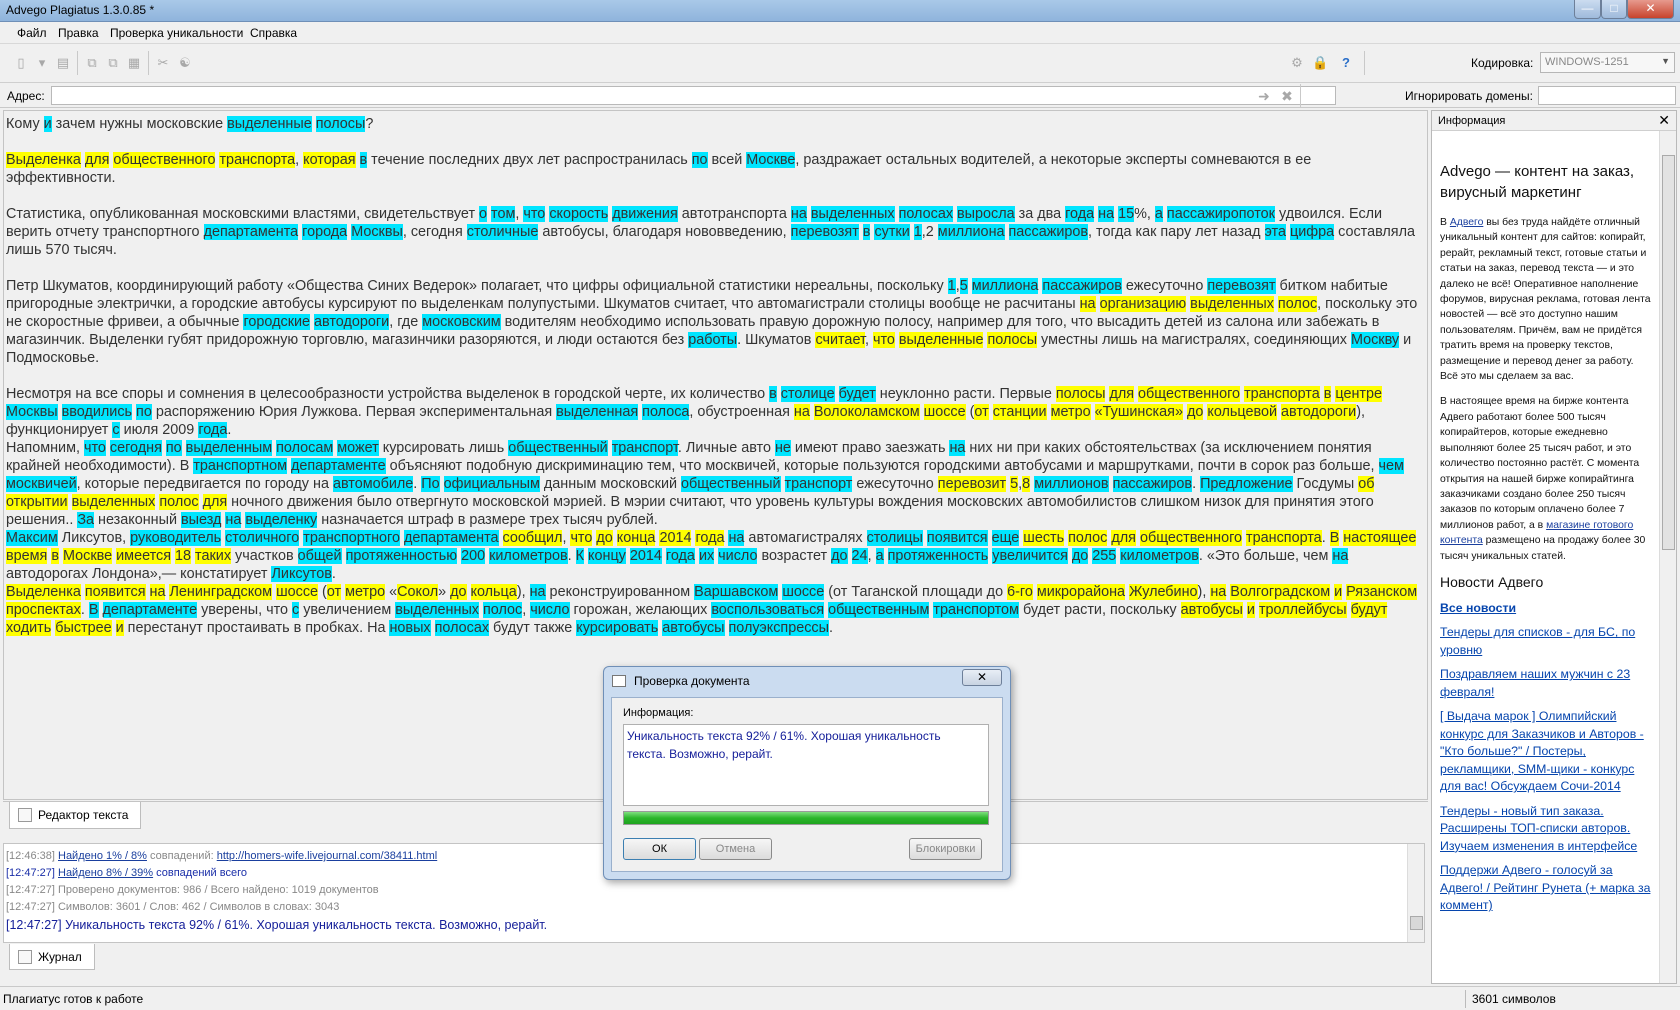  I want to click on news-all-link: Все новости, so click(1547, 609).